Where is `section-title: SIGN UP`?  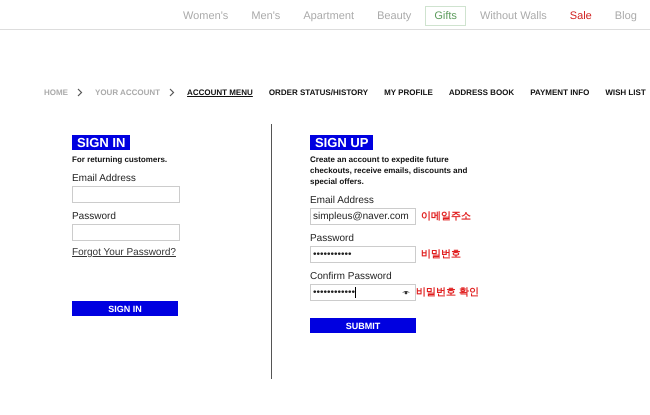 section-title: SIGN UP is located at coordinates (342, 142).